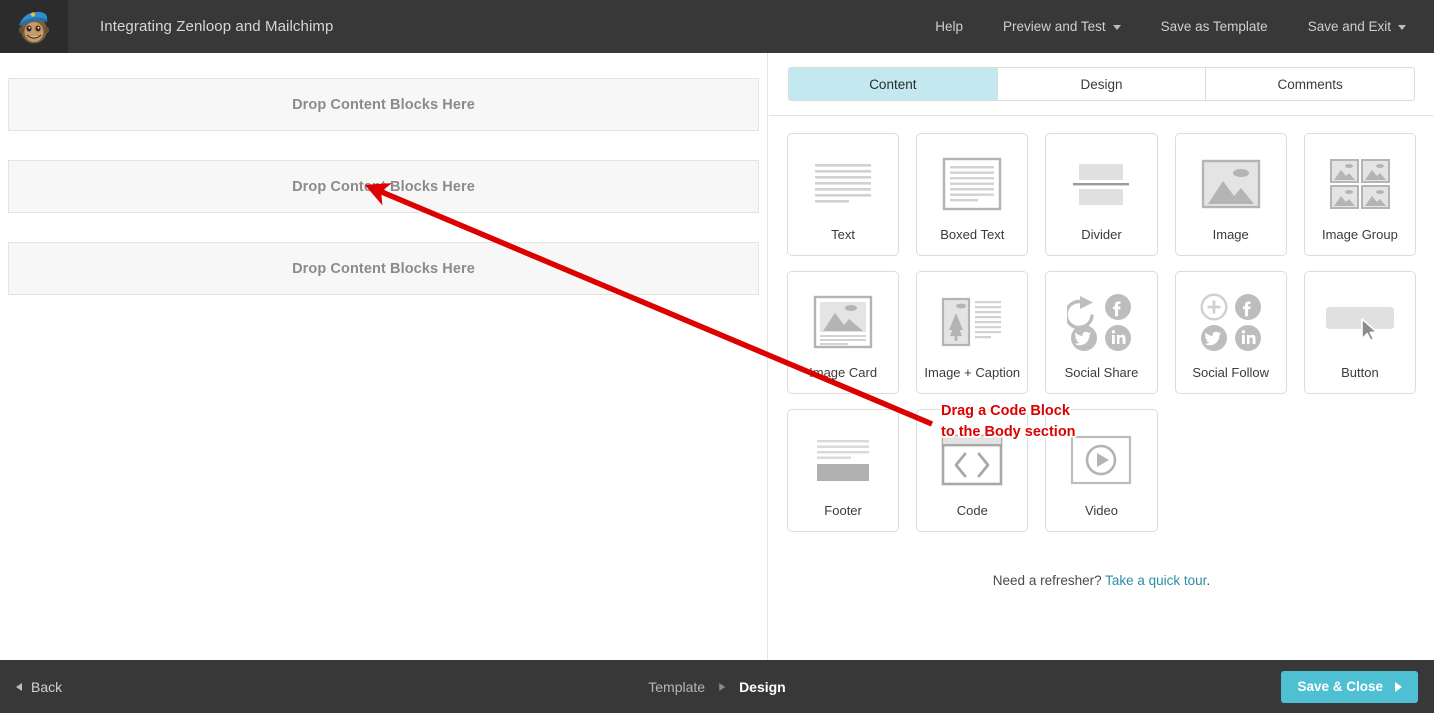  I want to click on tab-design: Design, so click(1102, 84).